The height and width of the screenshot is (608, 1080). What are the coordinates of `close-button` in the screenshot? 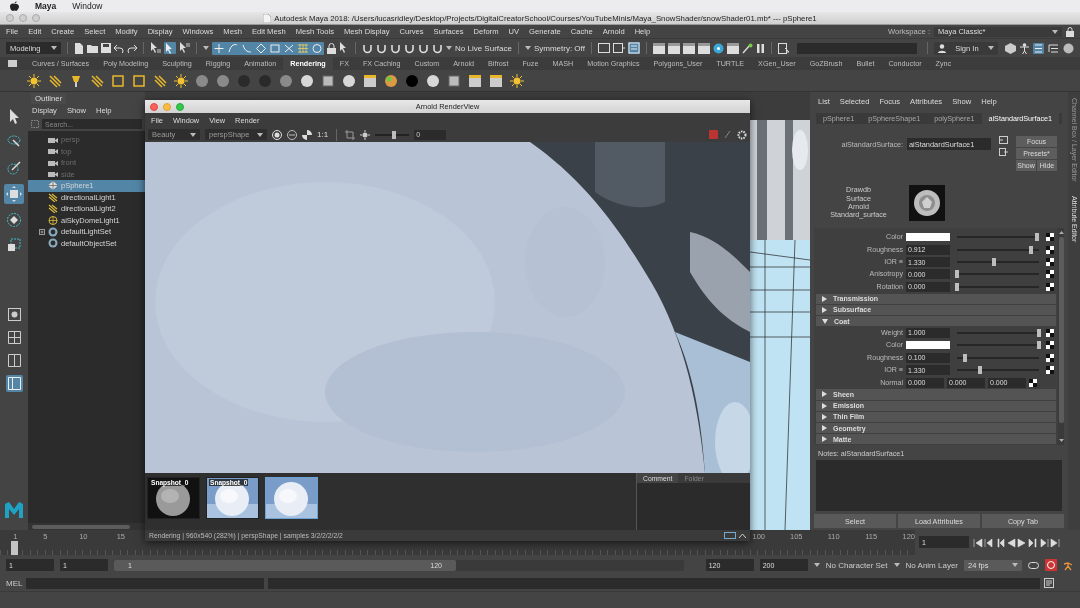 It's located at (154, 106).